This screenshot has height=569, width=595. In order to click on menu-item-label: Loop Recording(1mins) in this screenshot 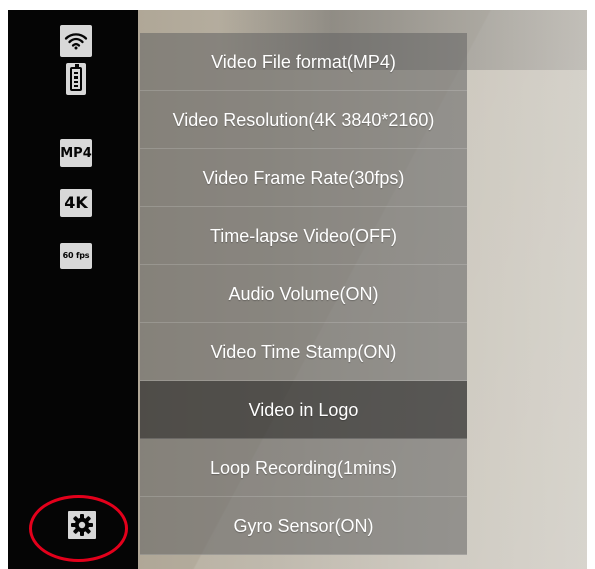, I will do `click(303, 467)`.